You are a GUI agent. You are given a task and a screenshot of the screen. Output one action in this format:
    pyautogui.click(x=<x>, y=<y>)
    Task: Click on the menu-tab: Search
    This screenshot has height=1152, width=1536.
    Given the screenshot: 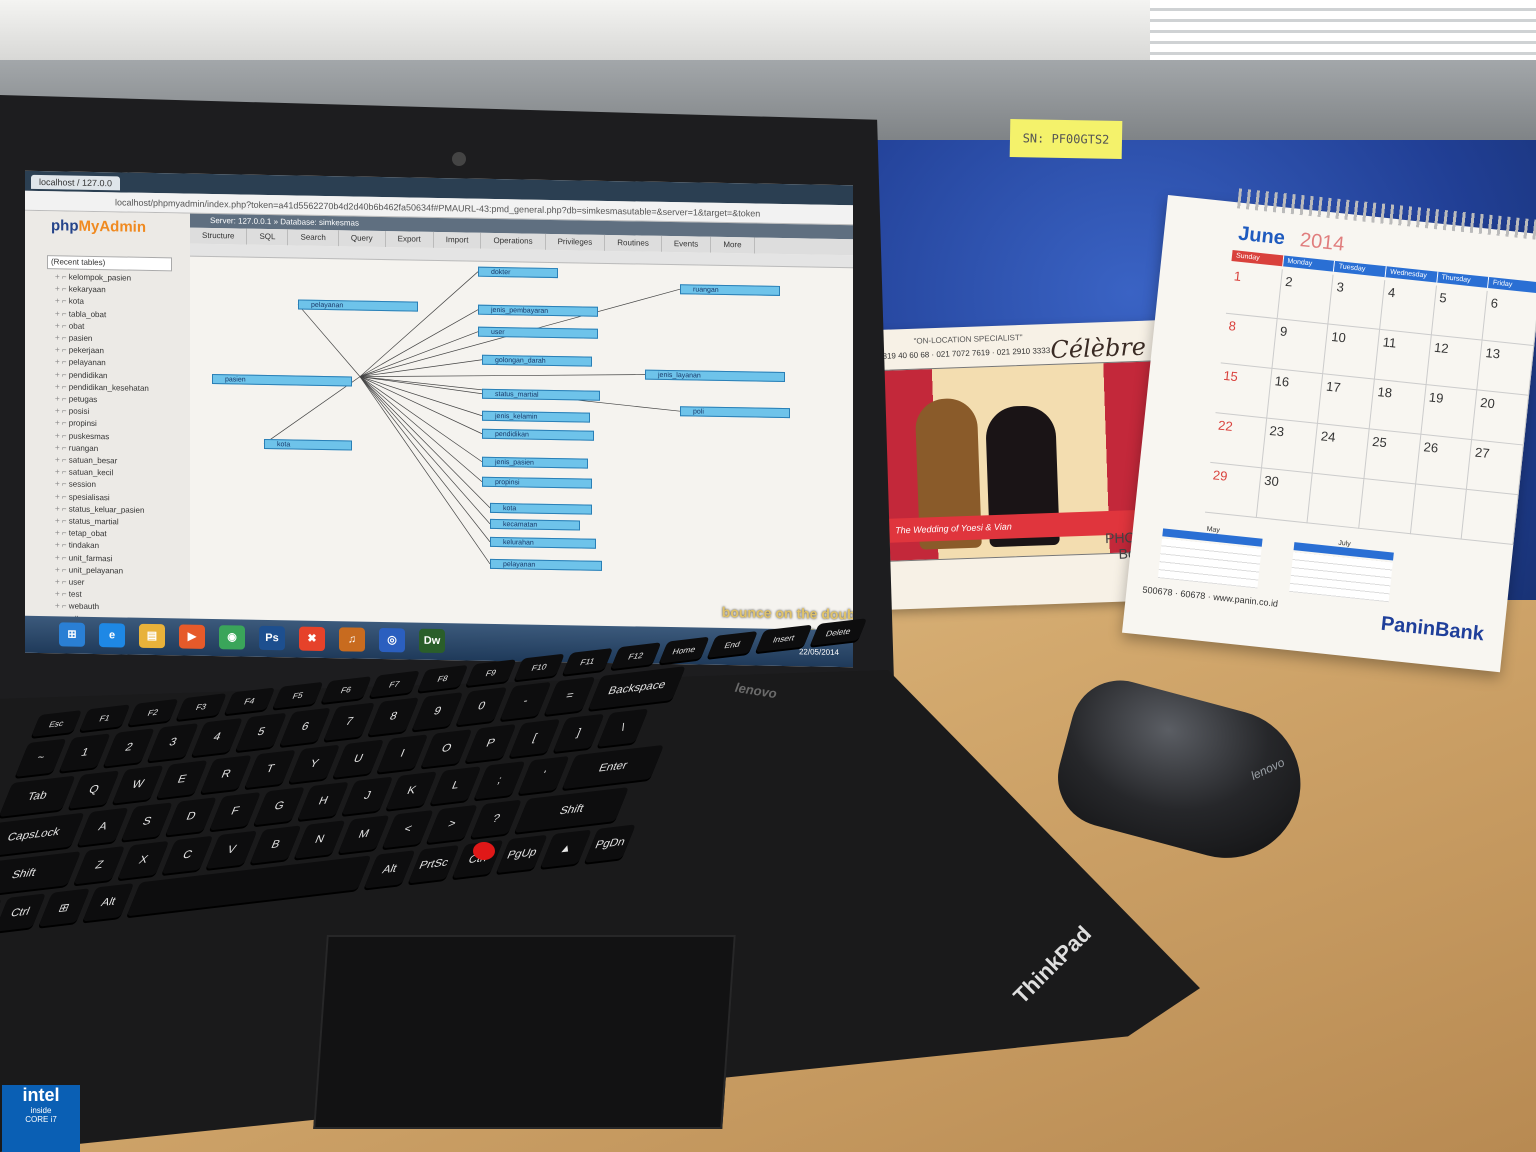 What is the action you would take?
    pyautogui.click(x=313, y=238)
    